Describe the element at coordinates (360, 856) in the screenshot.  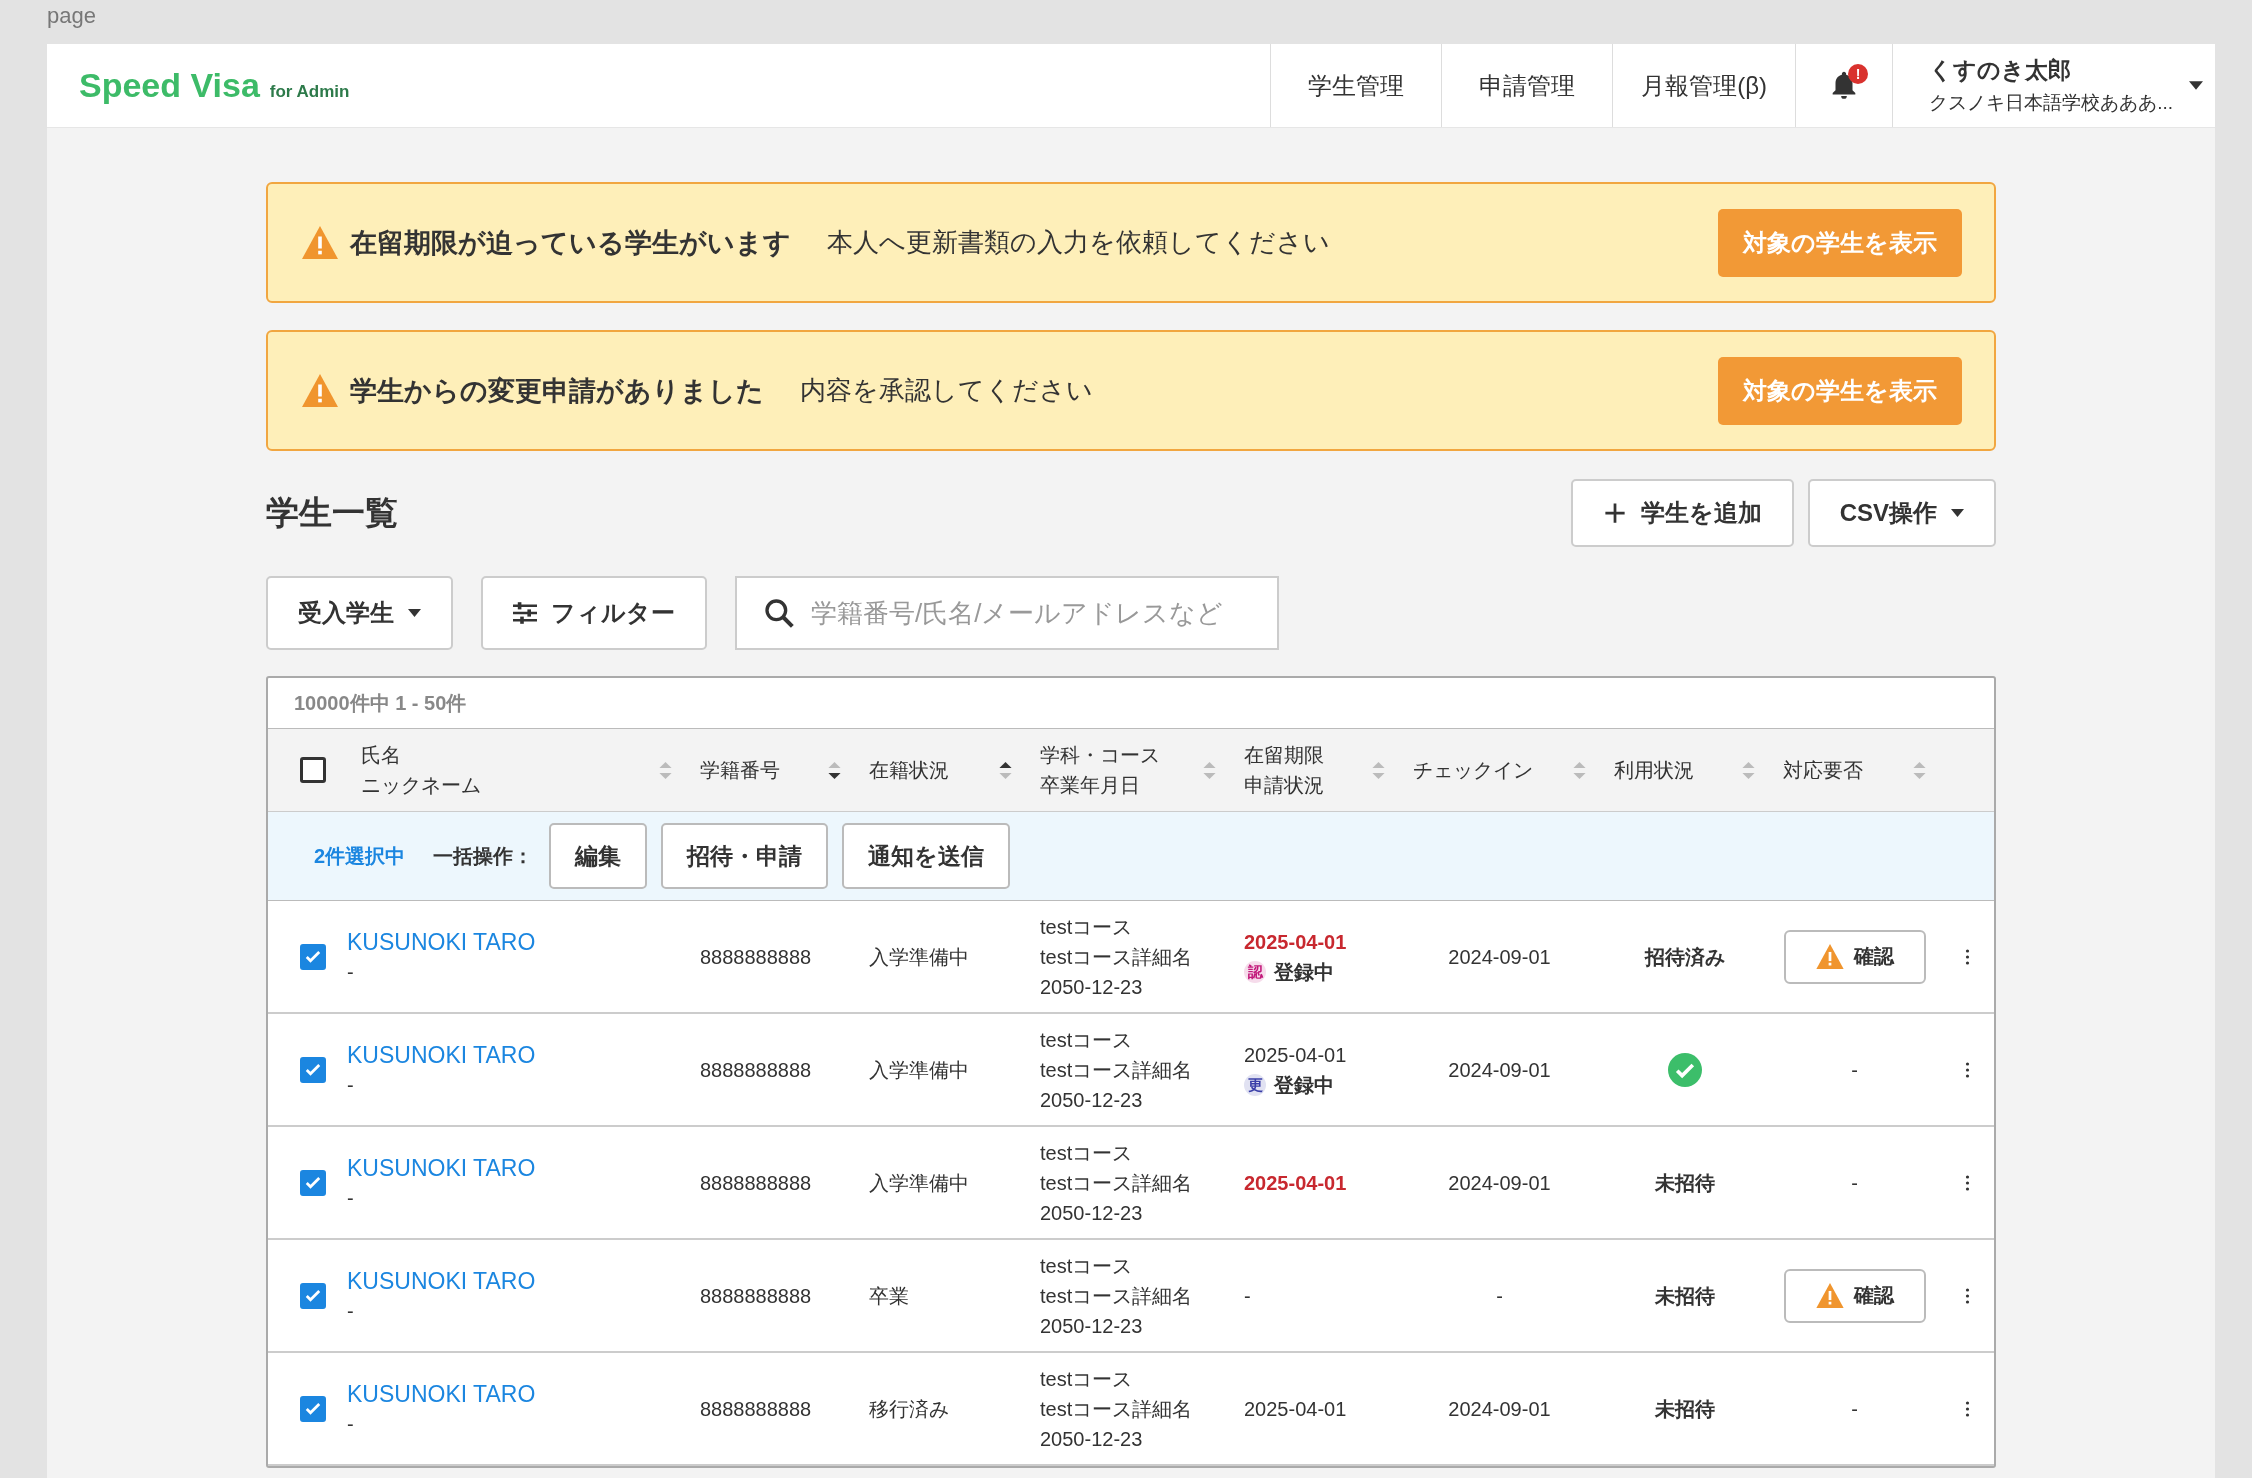
I see `selected-count: 2件選択中` at that location.